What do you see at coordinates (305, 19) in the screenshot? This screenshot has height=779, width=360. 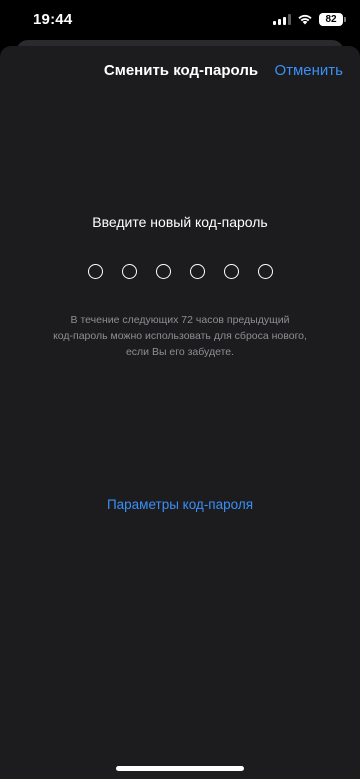 I see `wifi-icon` at bounding box center [305, 19].